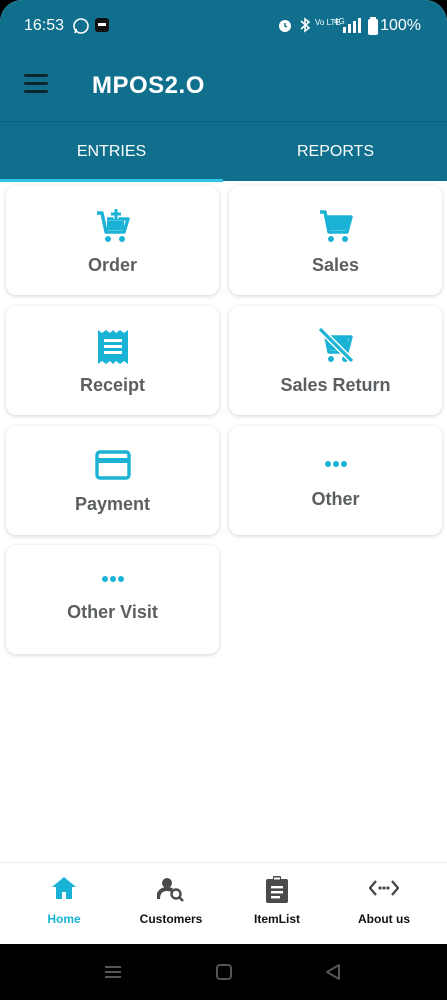 This screenshot has height=1000, width=447. What do you see at coordinates (112, 465) in the screenshot?
I see `credit-card-icon` at bounding box center [112, 465].